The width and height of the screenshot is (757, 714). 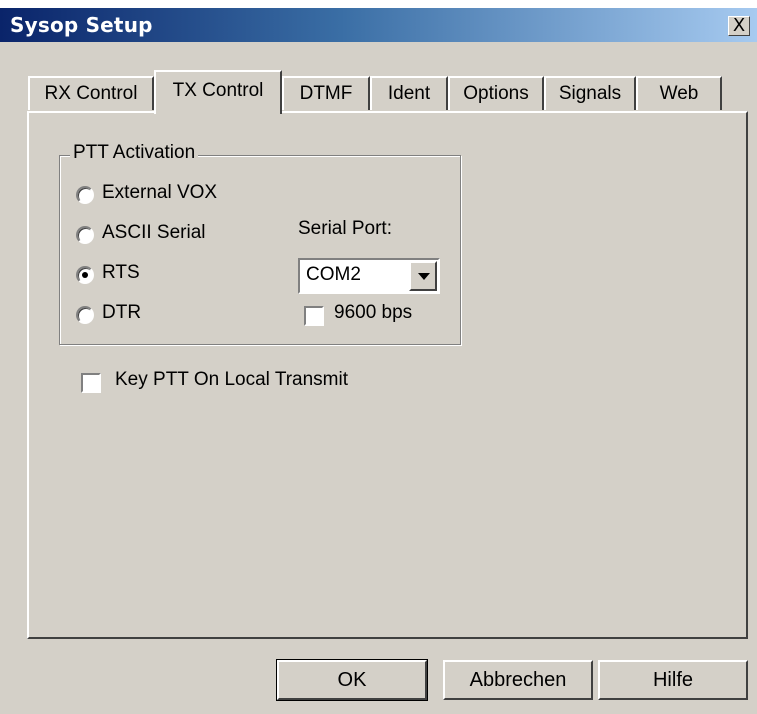 I want to click on tab-ident: Ident, so click(x=409, y=93).